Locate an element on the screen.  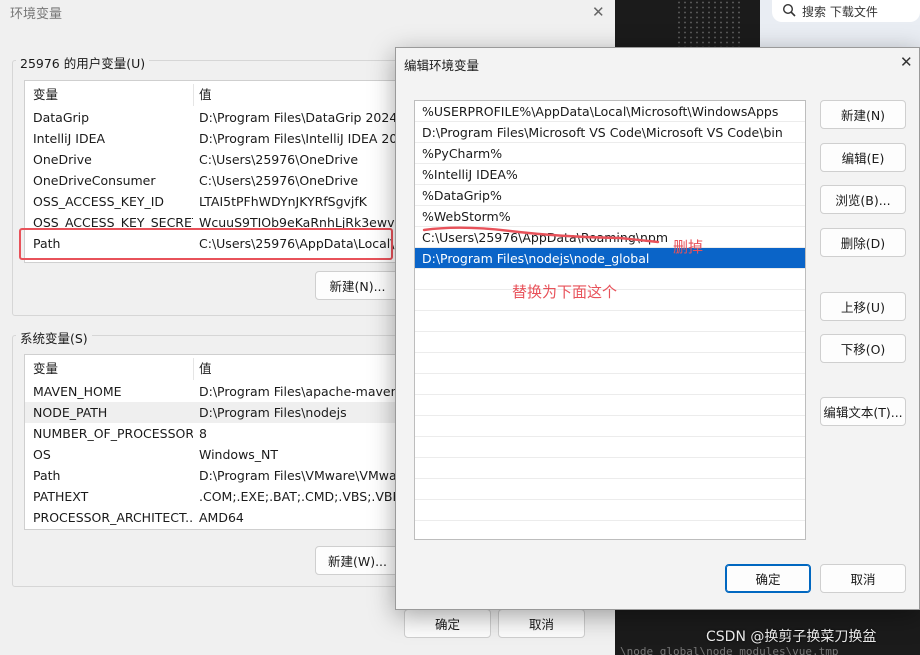
dialog-ok-button: 确定 is located at coordinates (768, 578).